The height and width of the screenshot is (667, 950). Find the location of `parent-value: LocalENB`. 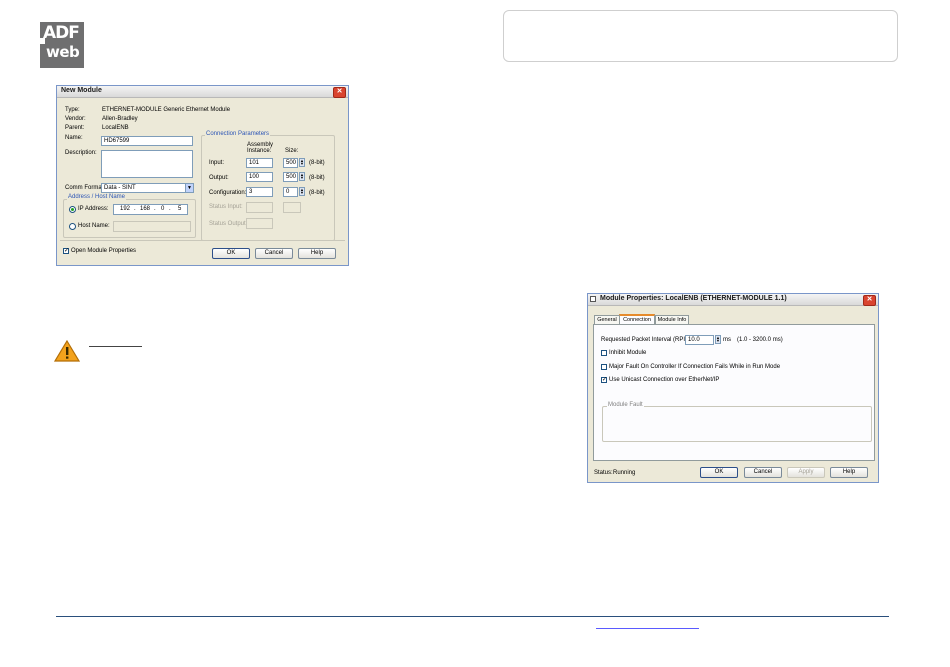

parent-value: LocalENB is located at coordinates (115, 128).